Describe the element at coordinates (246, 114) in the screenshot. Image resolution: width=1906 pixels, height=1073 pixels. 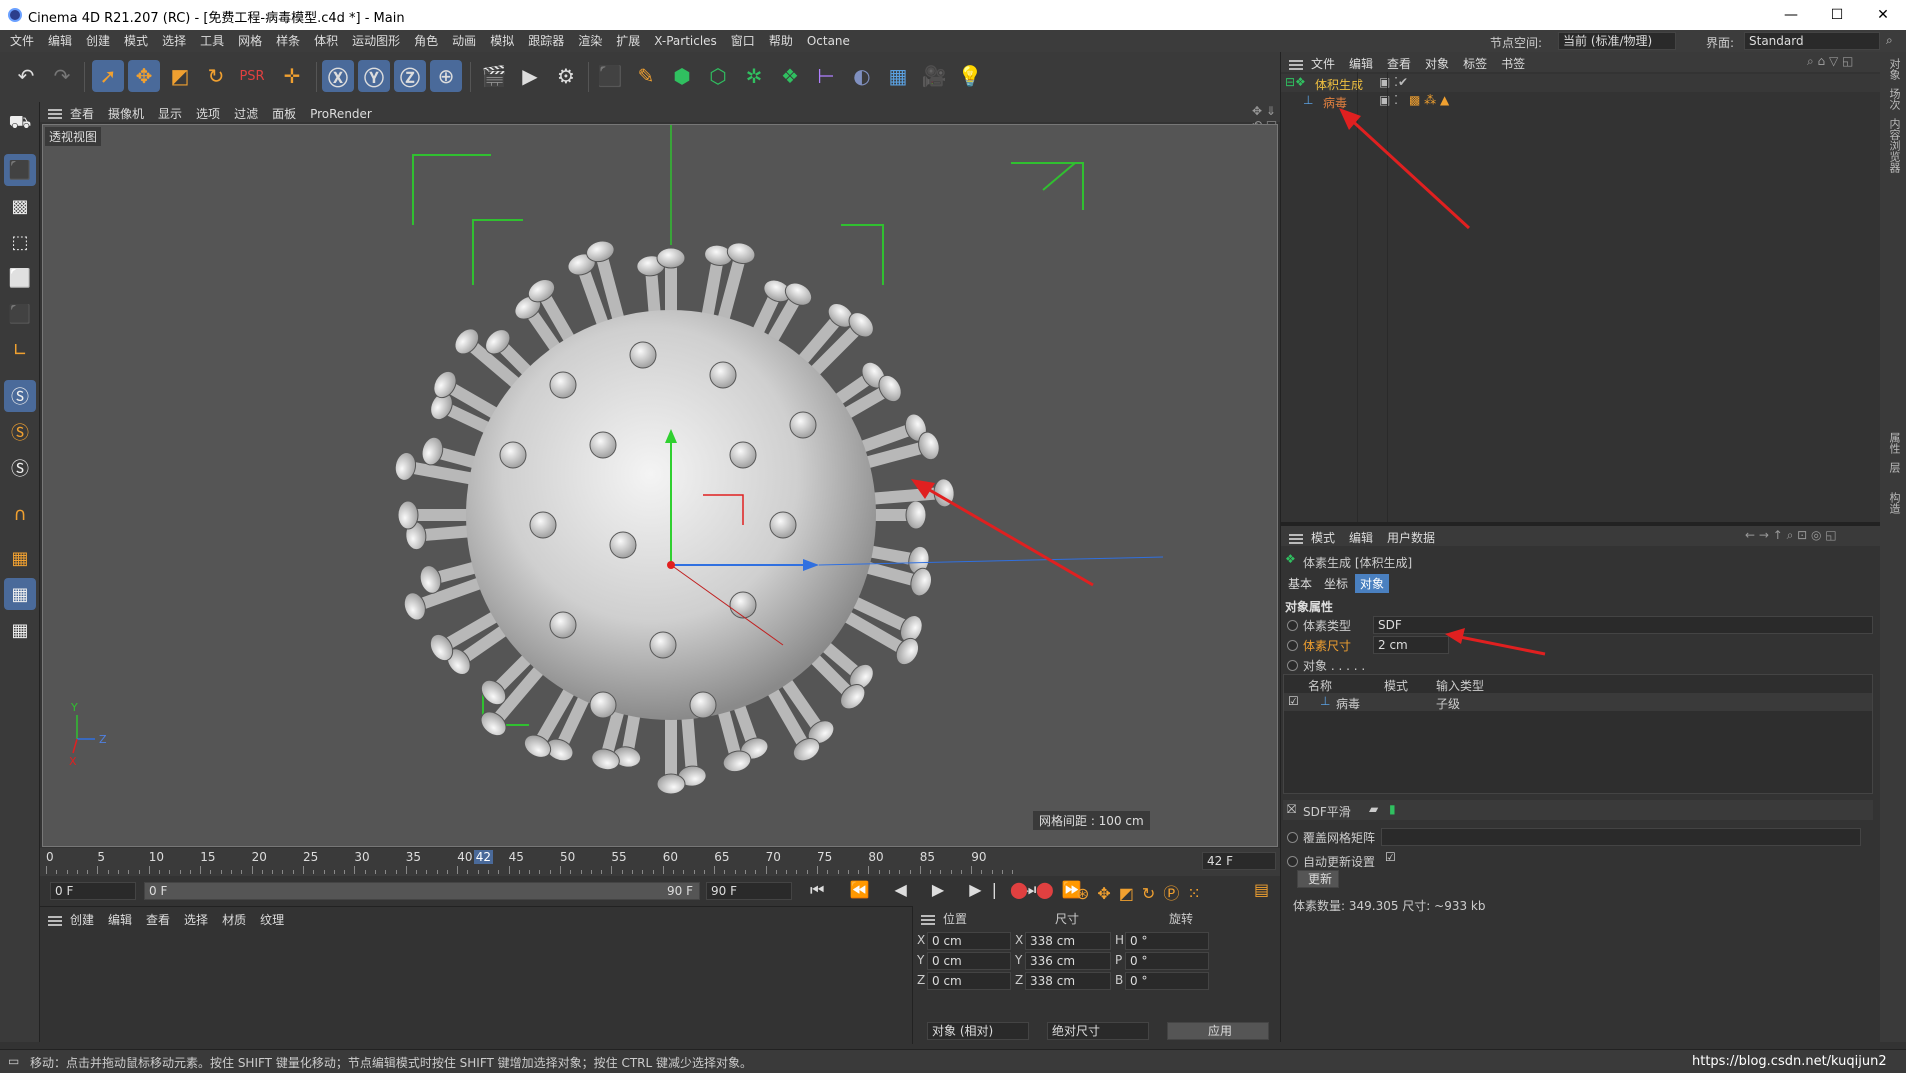
I see `viewport-menu-item-4: 过滤` at that location.